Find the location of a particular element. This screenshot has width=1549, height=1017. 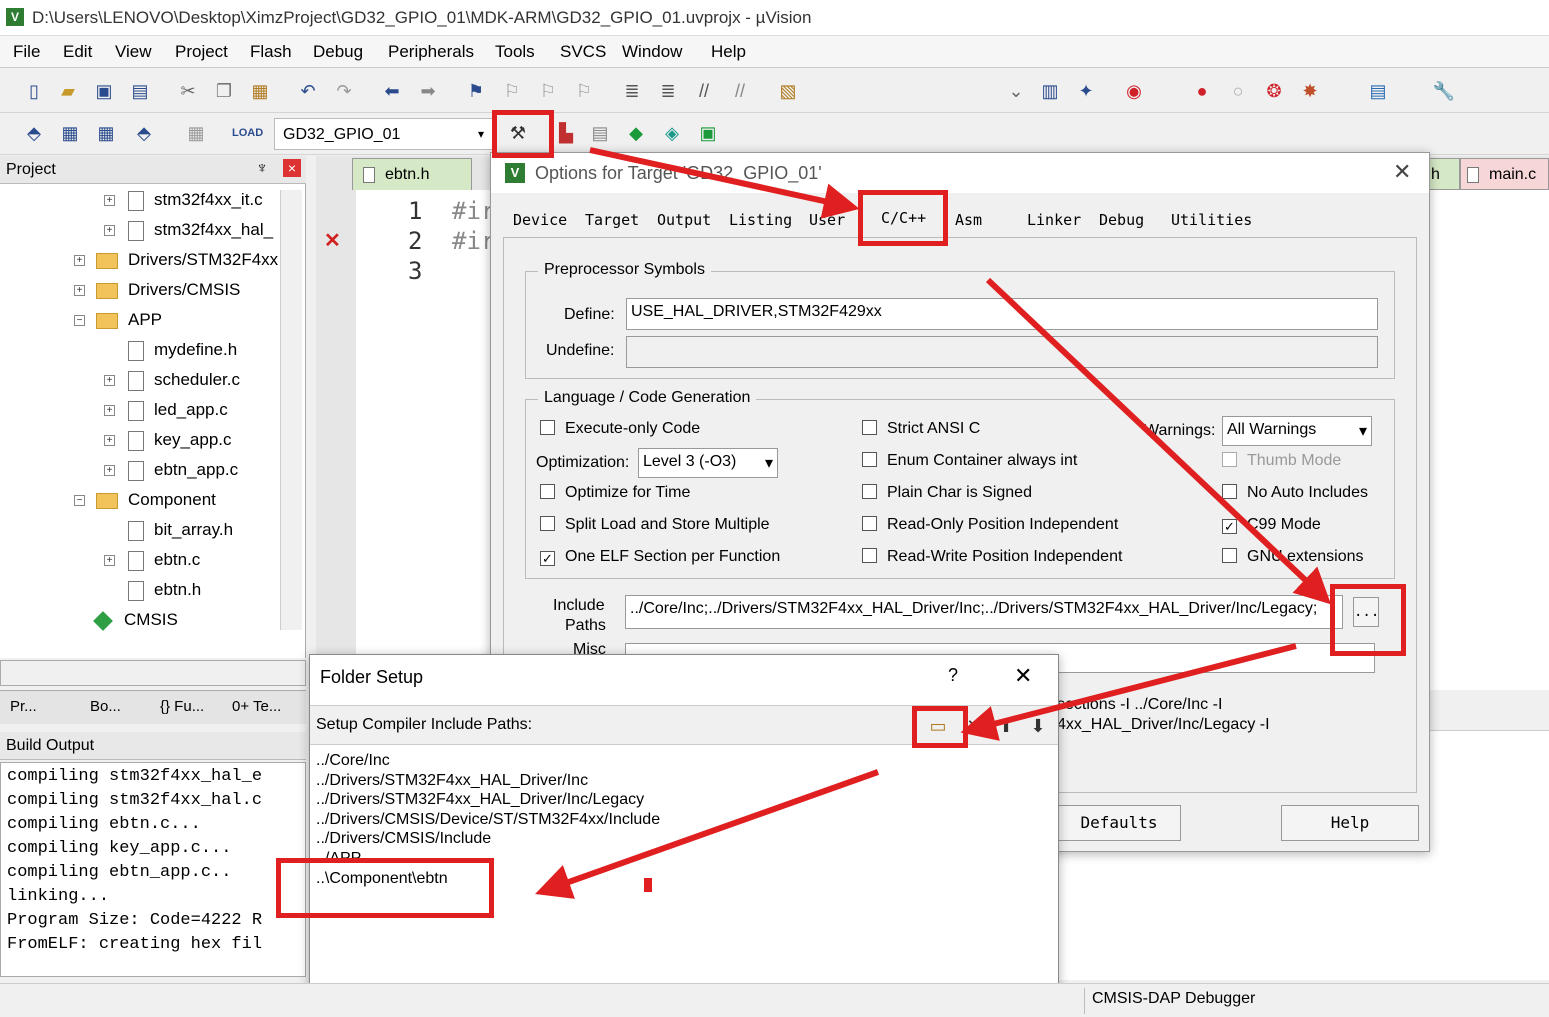

tree-item: bit_array.h is located at coordinates (193, 529).